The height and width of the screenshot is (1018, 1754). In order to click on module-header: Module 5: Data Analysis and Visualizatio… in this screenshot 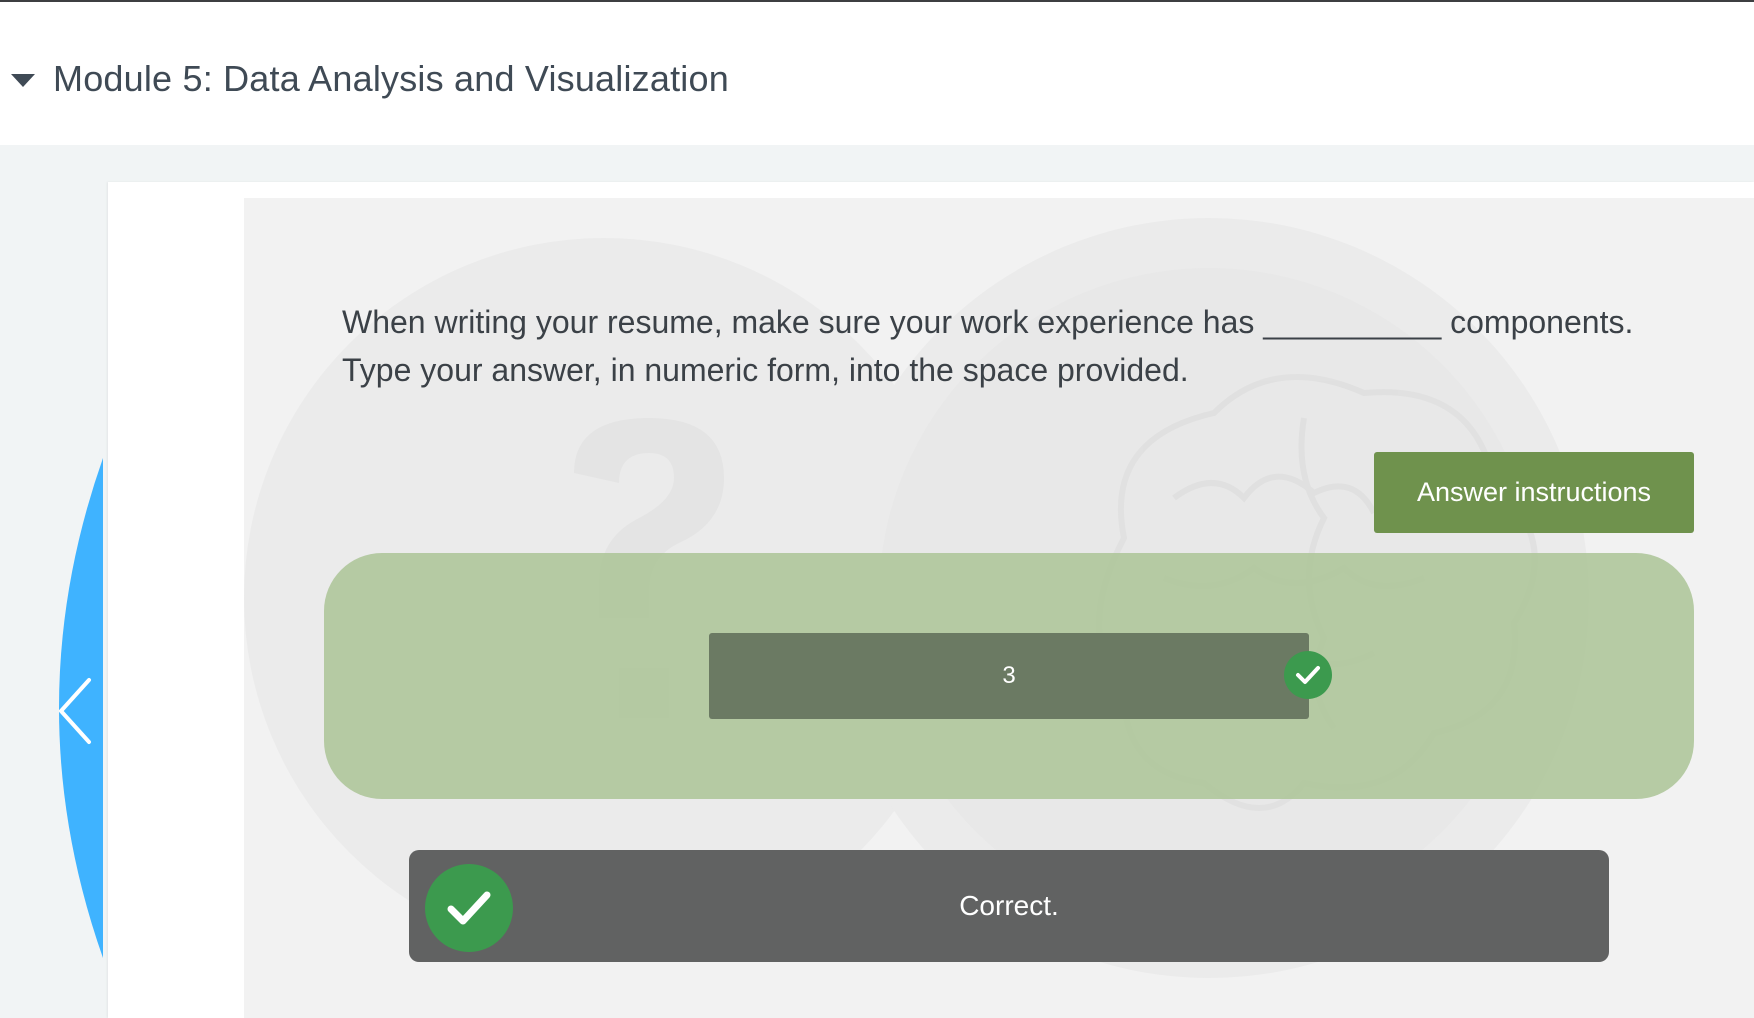, I will do `click(877, 73)`.